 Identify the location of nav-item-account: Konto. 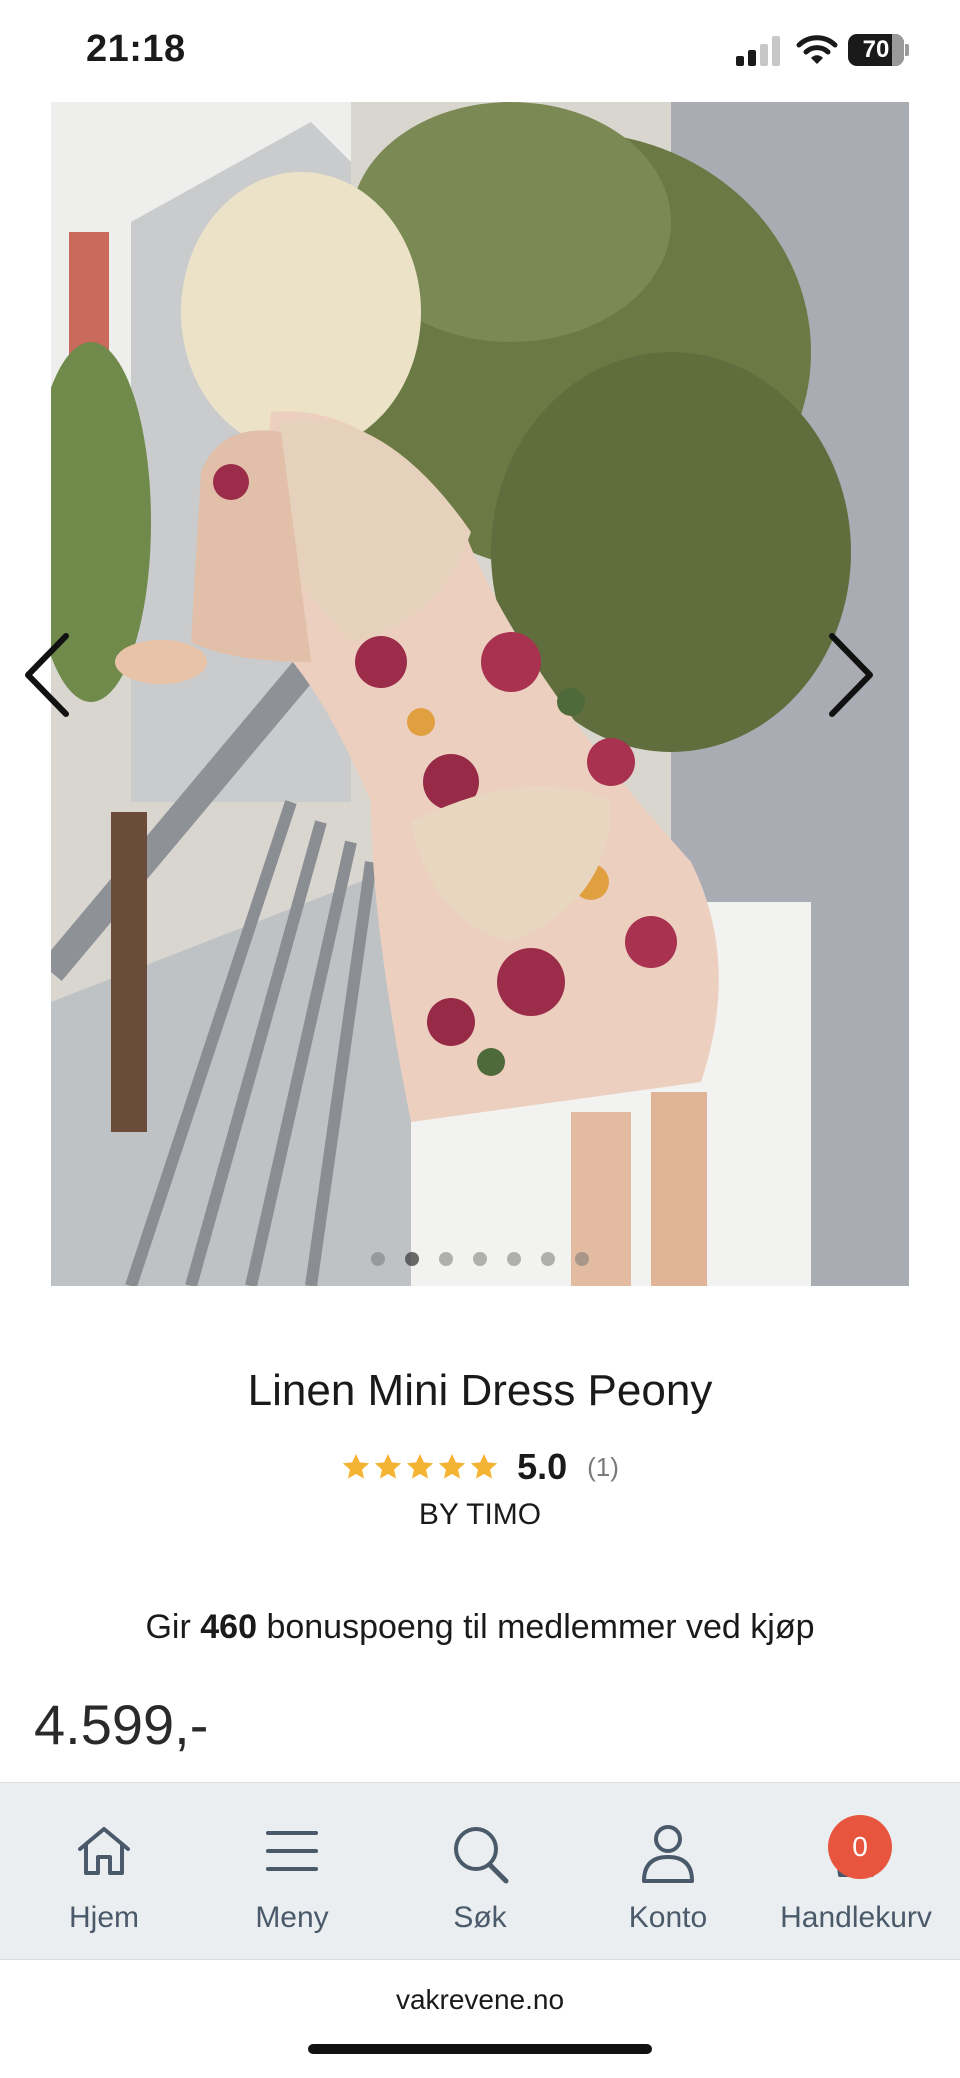
(668, 1872).